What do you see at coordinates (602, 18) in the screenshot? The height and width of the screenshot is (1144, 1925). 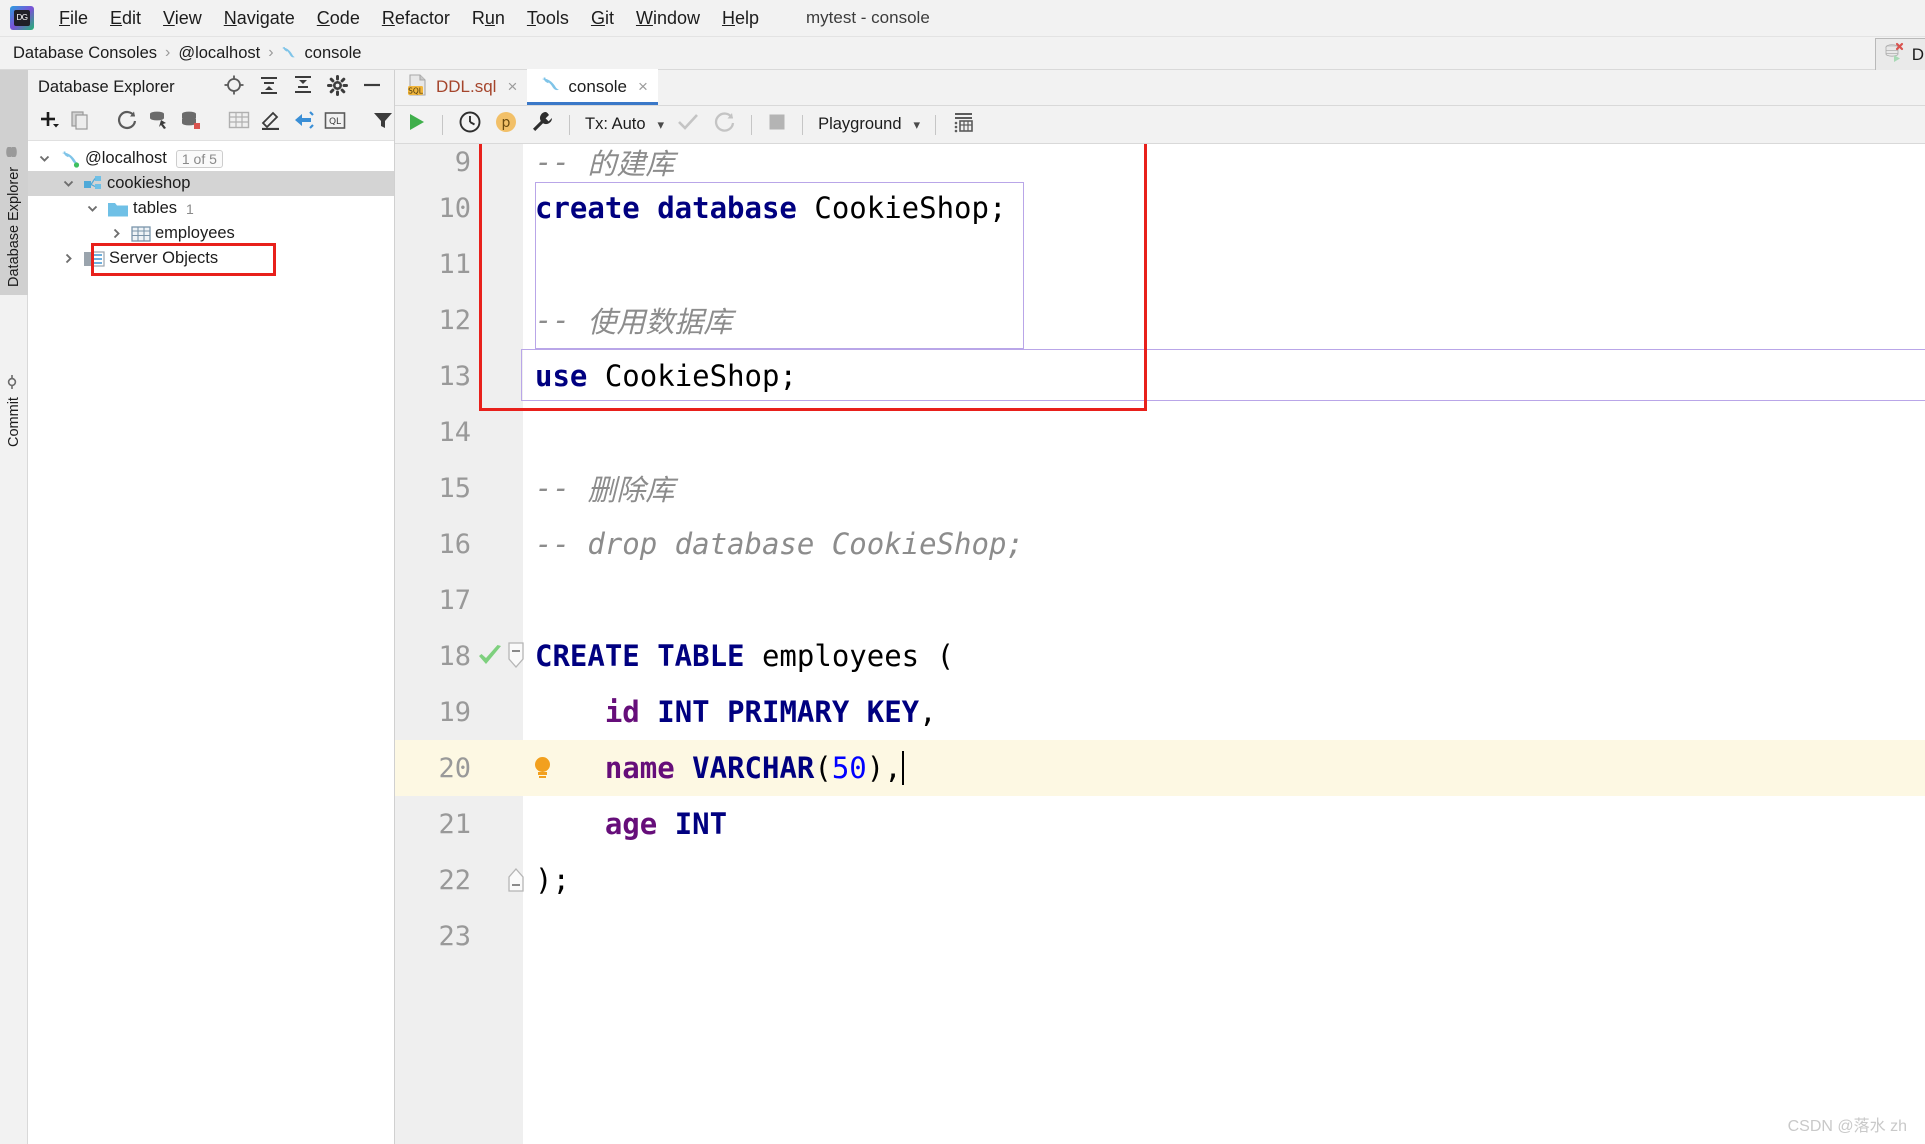 I see `menu-item-git: Git` at bounding box center [602, 18].